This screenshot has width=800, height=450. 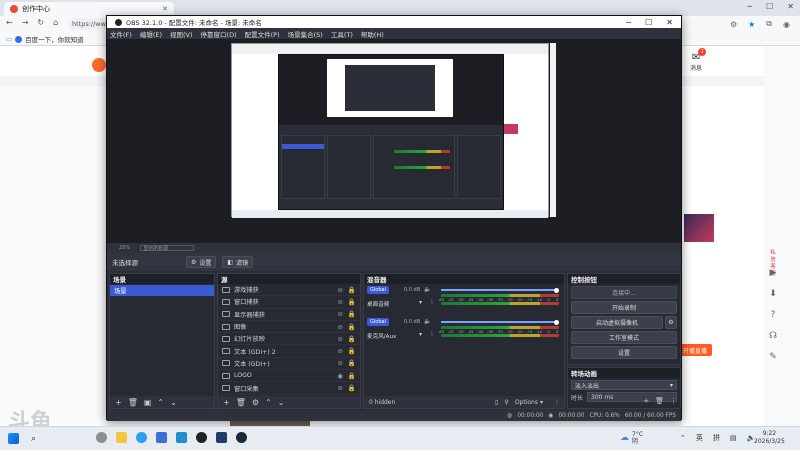 I want to click on source-item: 游戏捕获 ⊘ 🔒, so click(x=289, y=290).